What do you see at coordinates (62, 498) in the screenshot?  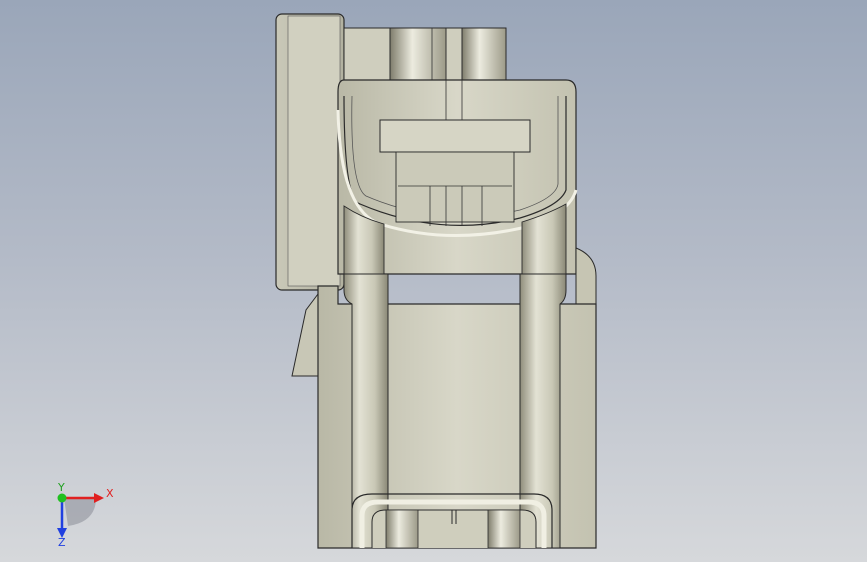 I see `y-axis-dot` at bounding box center [62, 498].